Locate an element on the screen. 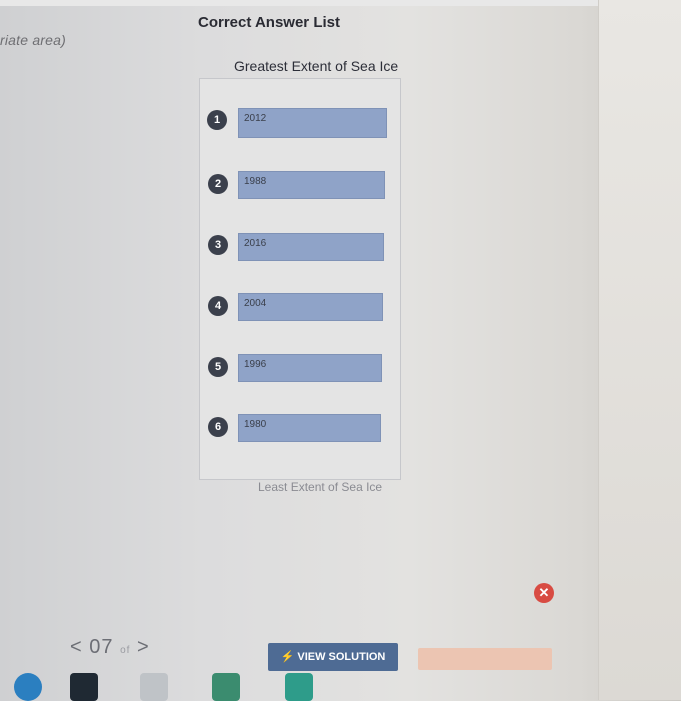  answer-item: 1996 is located at coordinates (310, 368).